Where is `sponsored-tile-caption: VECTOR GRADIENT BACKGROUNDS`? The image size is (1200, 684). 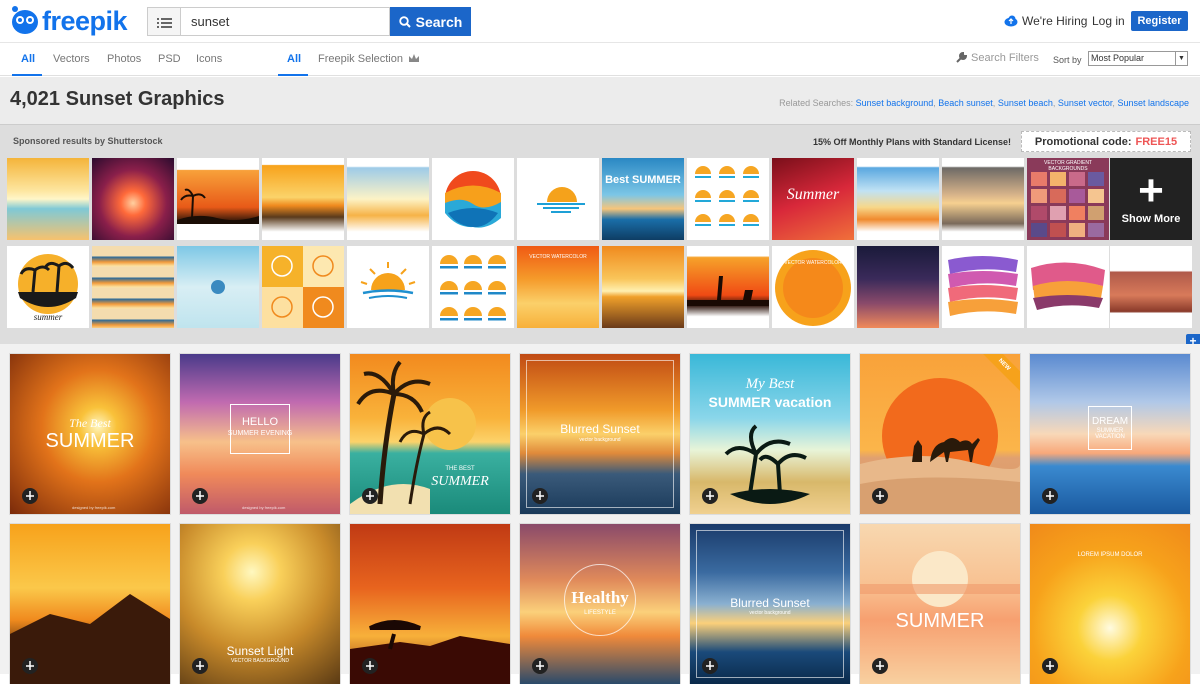
sponsored-tile-caption: VECTOR GRADIENT BACKGROUNDS is located at coordinates (1068, 166).